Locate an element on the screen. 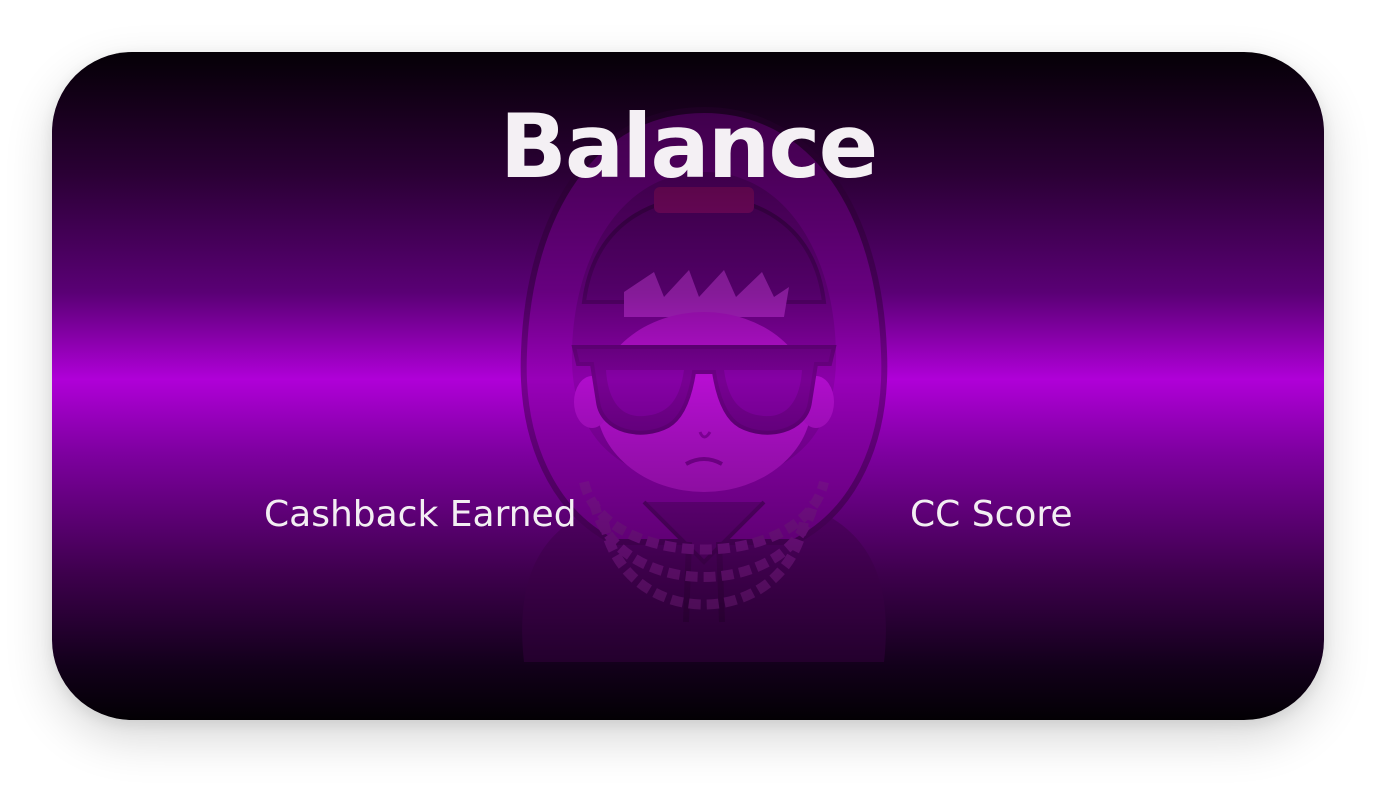 The height and width of the screenshot is (807, 1376). cashback-earned-label: Cashback Earned is located at coordinates (420, 514).